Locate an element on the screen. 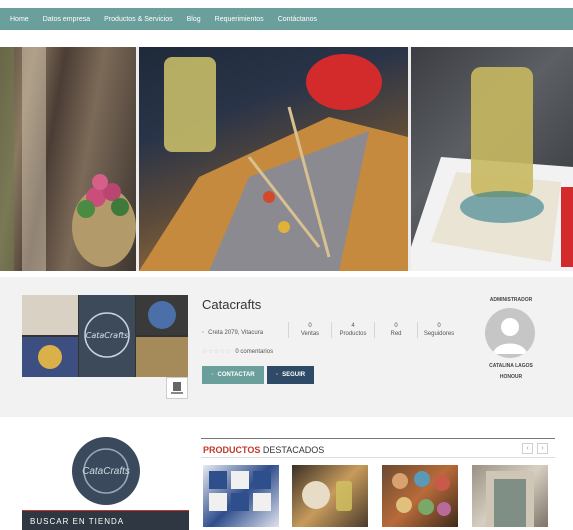 This screenshot has width=573, height=530. next-arrow-button: › is located at coordinates (542, 448).